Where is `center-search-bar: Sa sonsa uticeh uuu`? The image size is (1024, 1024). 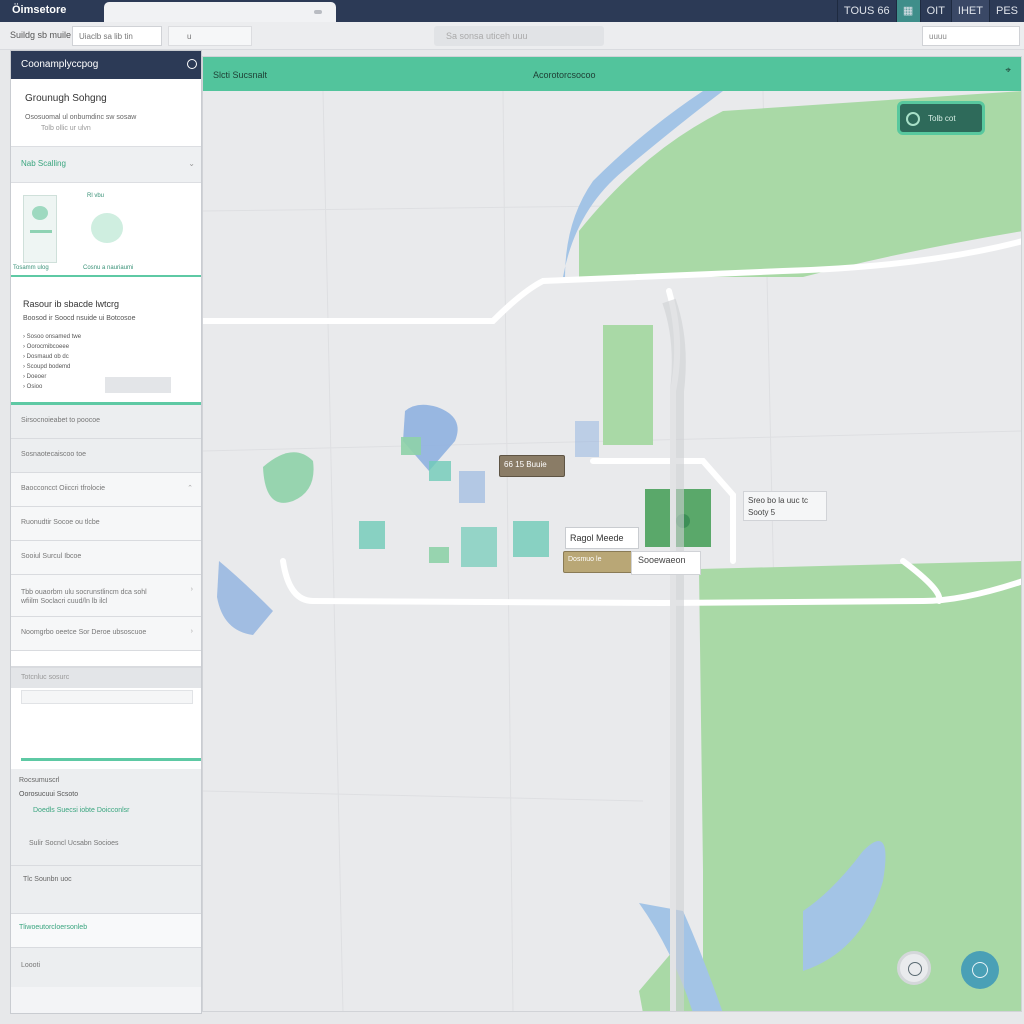
center-search-bar: Sa sonsa uticeh uuu is located at coordinates (519, 36).